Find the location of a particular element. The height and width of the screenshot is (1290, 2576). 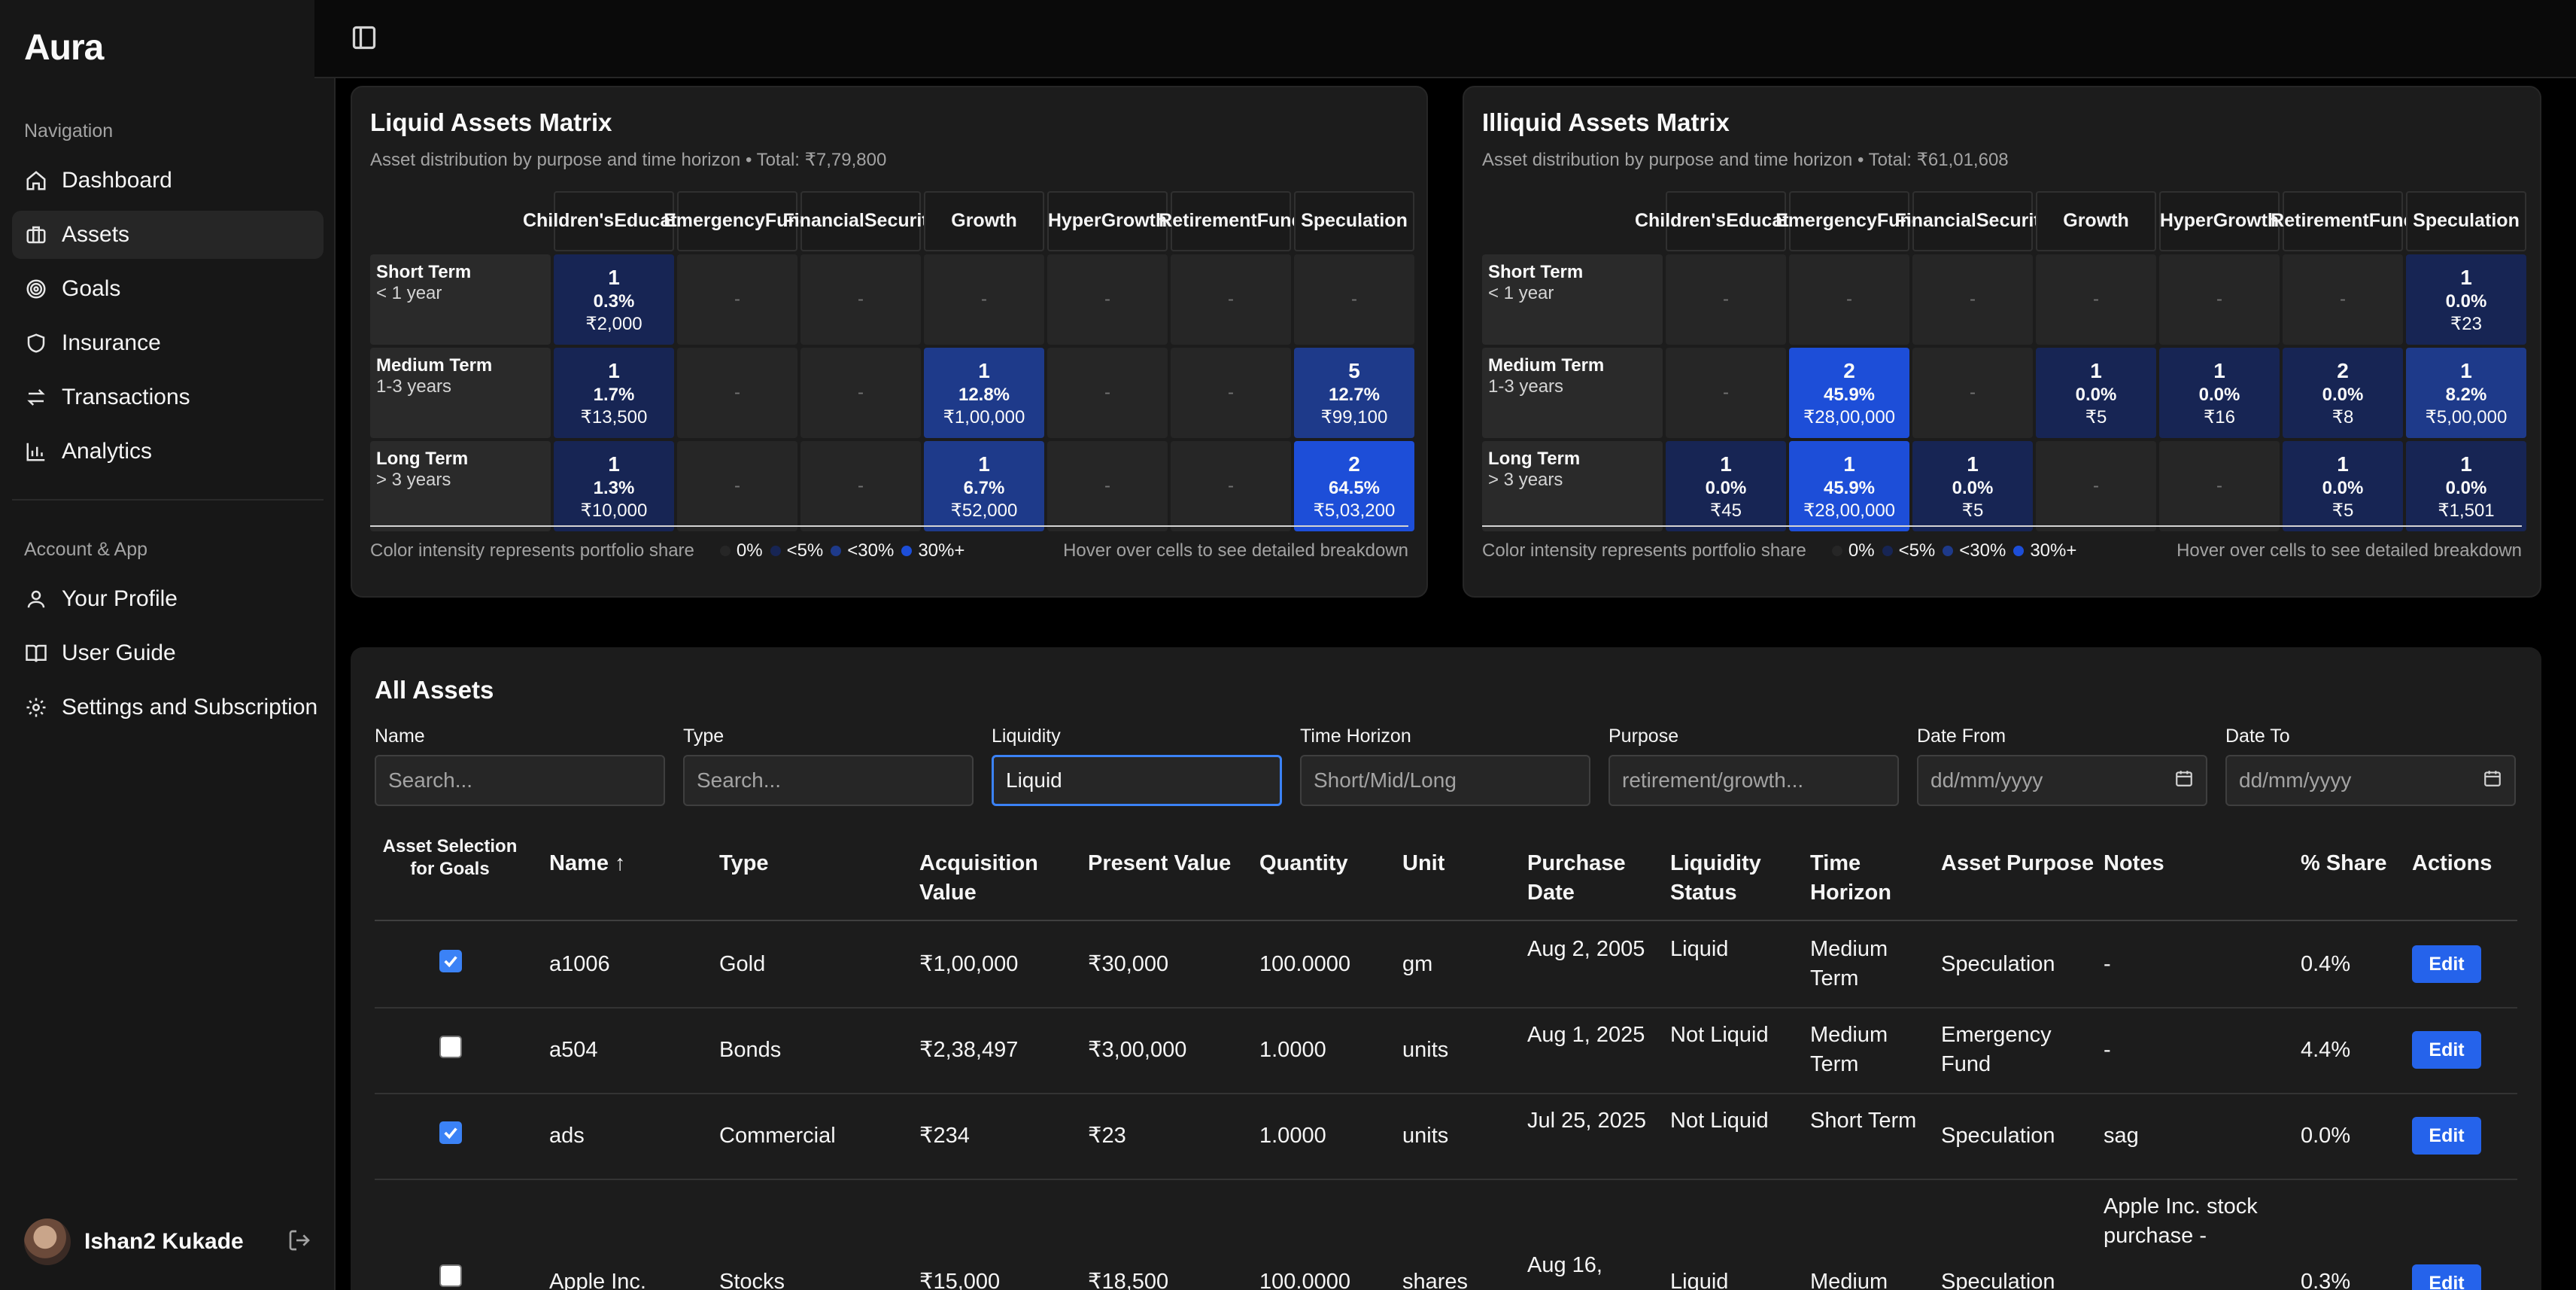

column-header-present-value: Present Value is located at coordinates (1160, 863).